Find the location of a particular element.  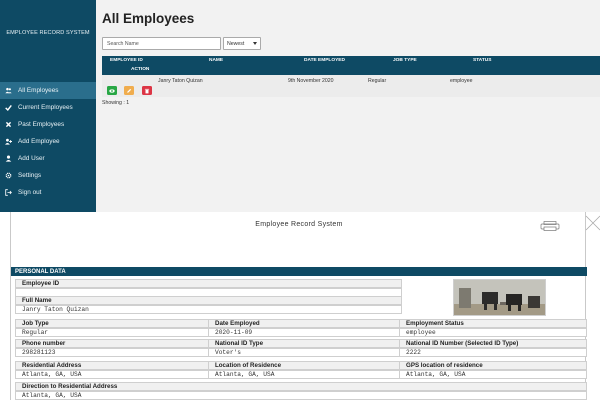

value-residential-address: Atlanta, GA, USA is located at coordinates (112, 374).